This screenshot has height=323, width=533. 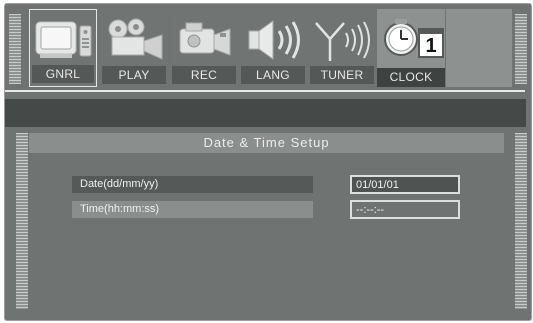 What do you see at coordinates (192, 209) in the screenshot?
I see `time-label: Time(hh:mm:ss)` at bounding box center [192, 209].